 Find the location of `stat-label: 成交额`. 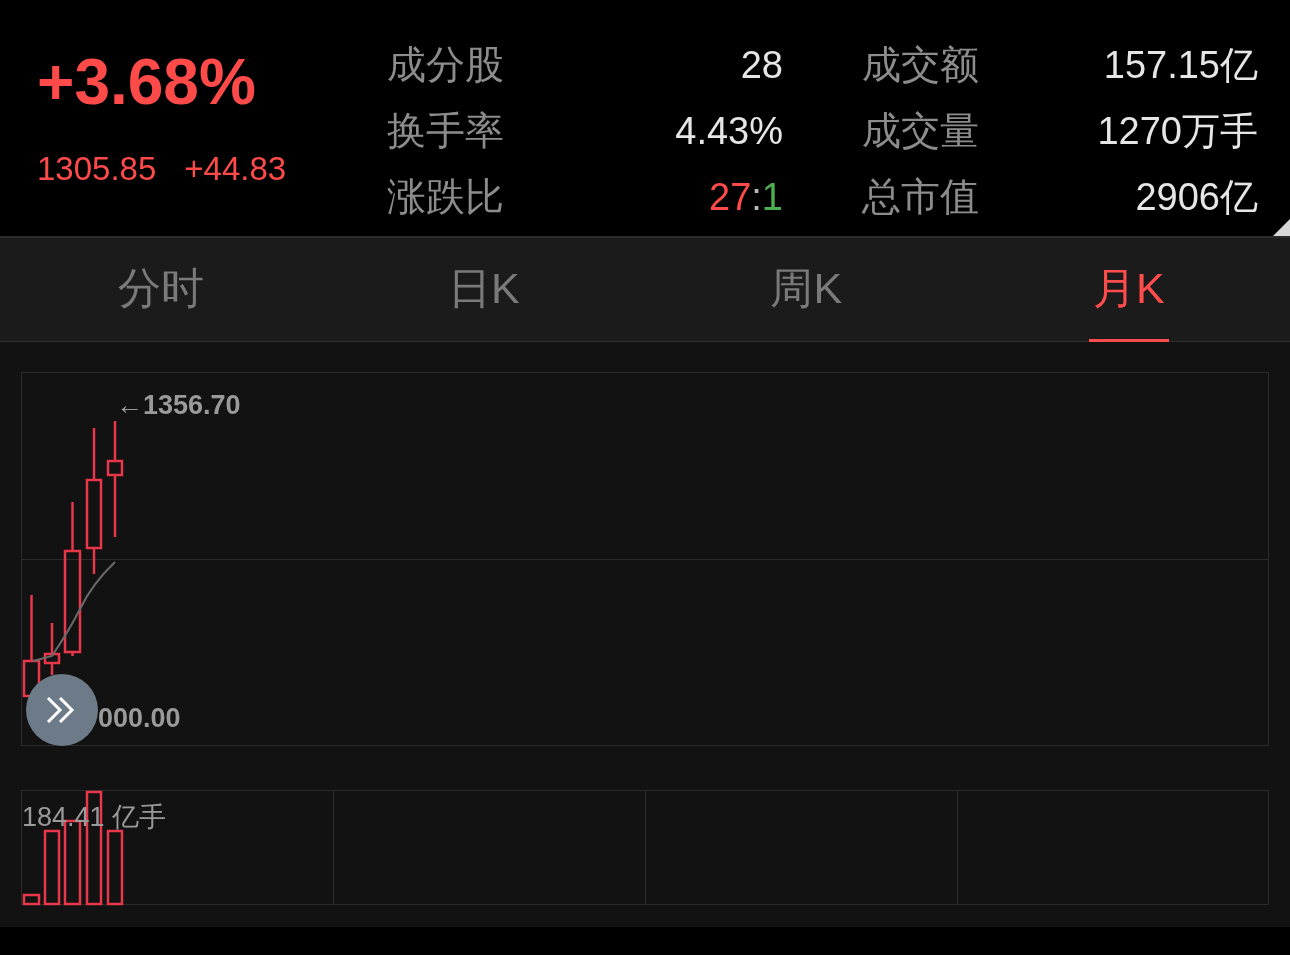

stat-label: 成交额 is located at coordinates (920, 65).